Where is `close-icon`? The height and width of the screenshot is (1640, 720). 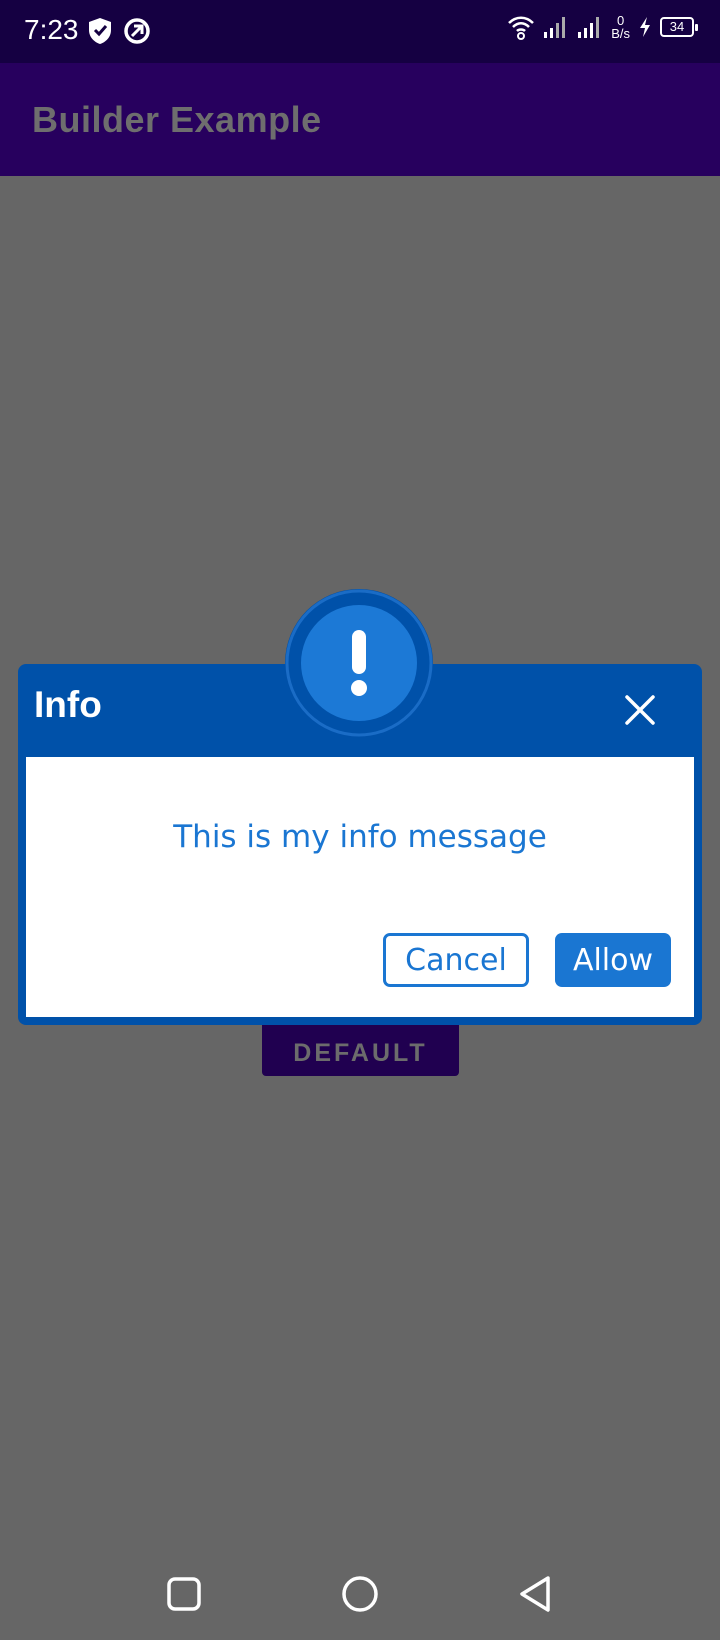 close-icon is located at coordinates (640, 710).